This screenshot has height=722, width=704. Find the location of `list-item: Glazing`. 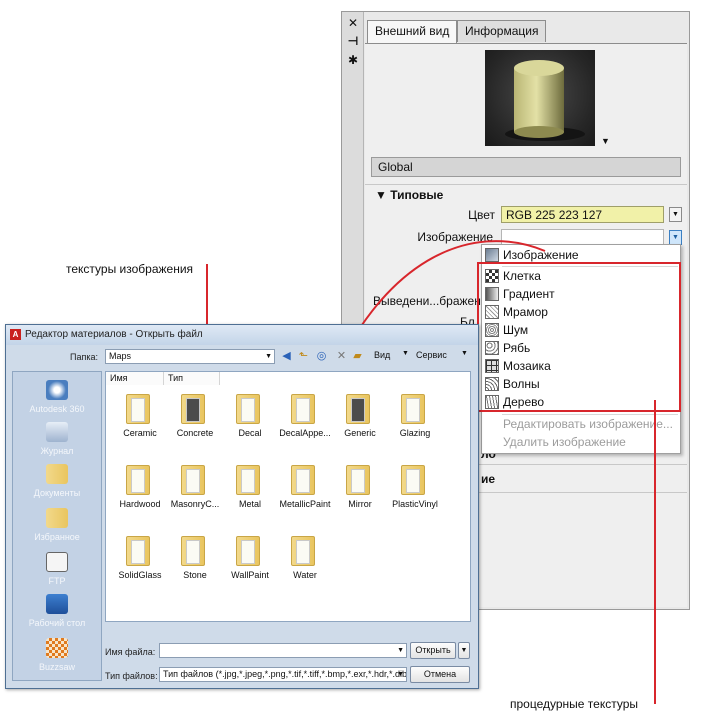

list-item: Glazing is located at coordinates (415, 424).